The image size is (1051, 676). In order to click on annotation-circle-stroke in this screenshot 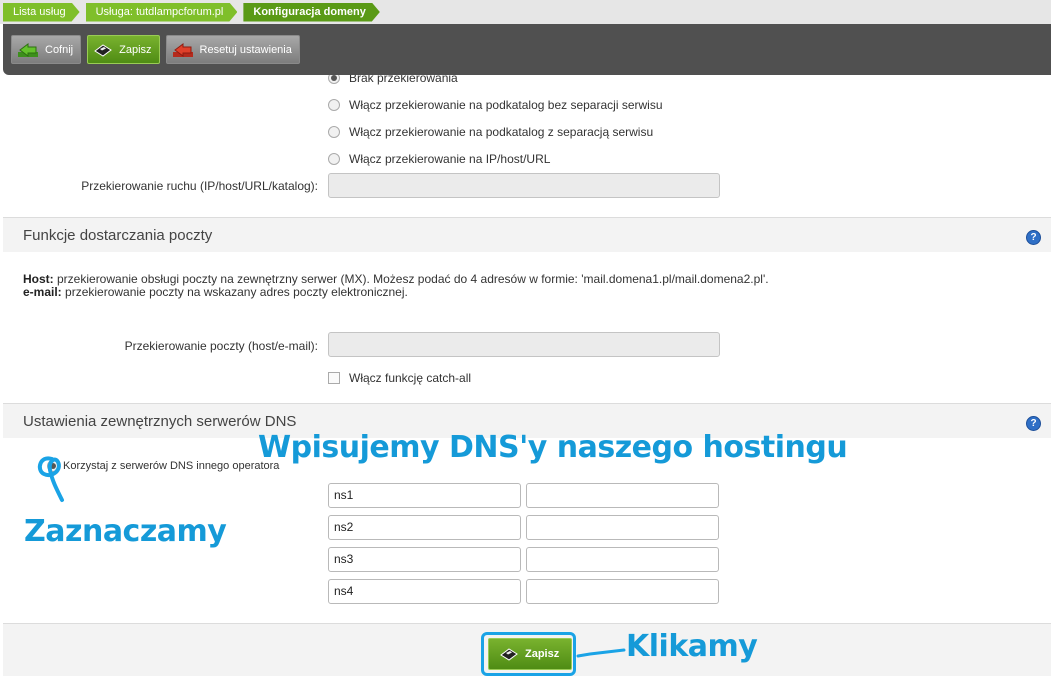, I will do `click(50, 479)`.